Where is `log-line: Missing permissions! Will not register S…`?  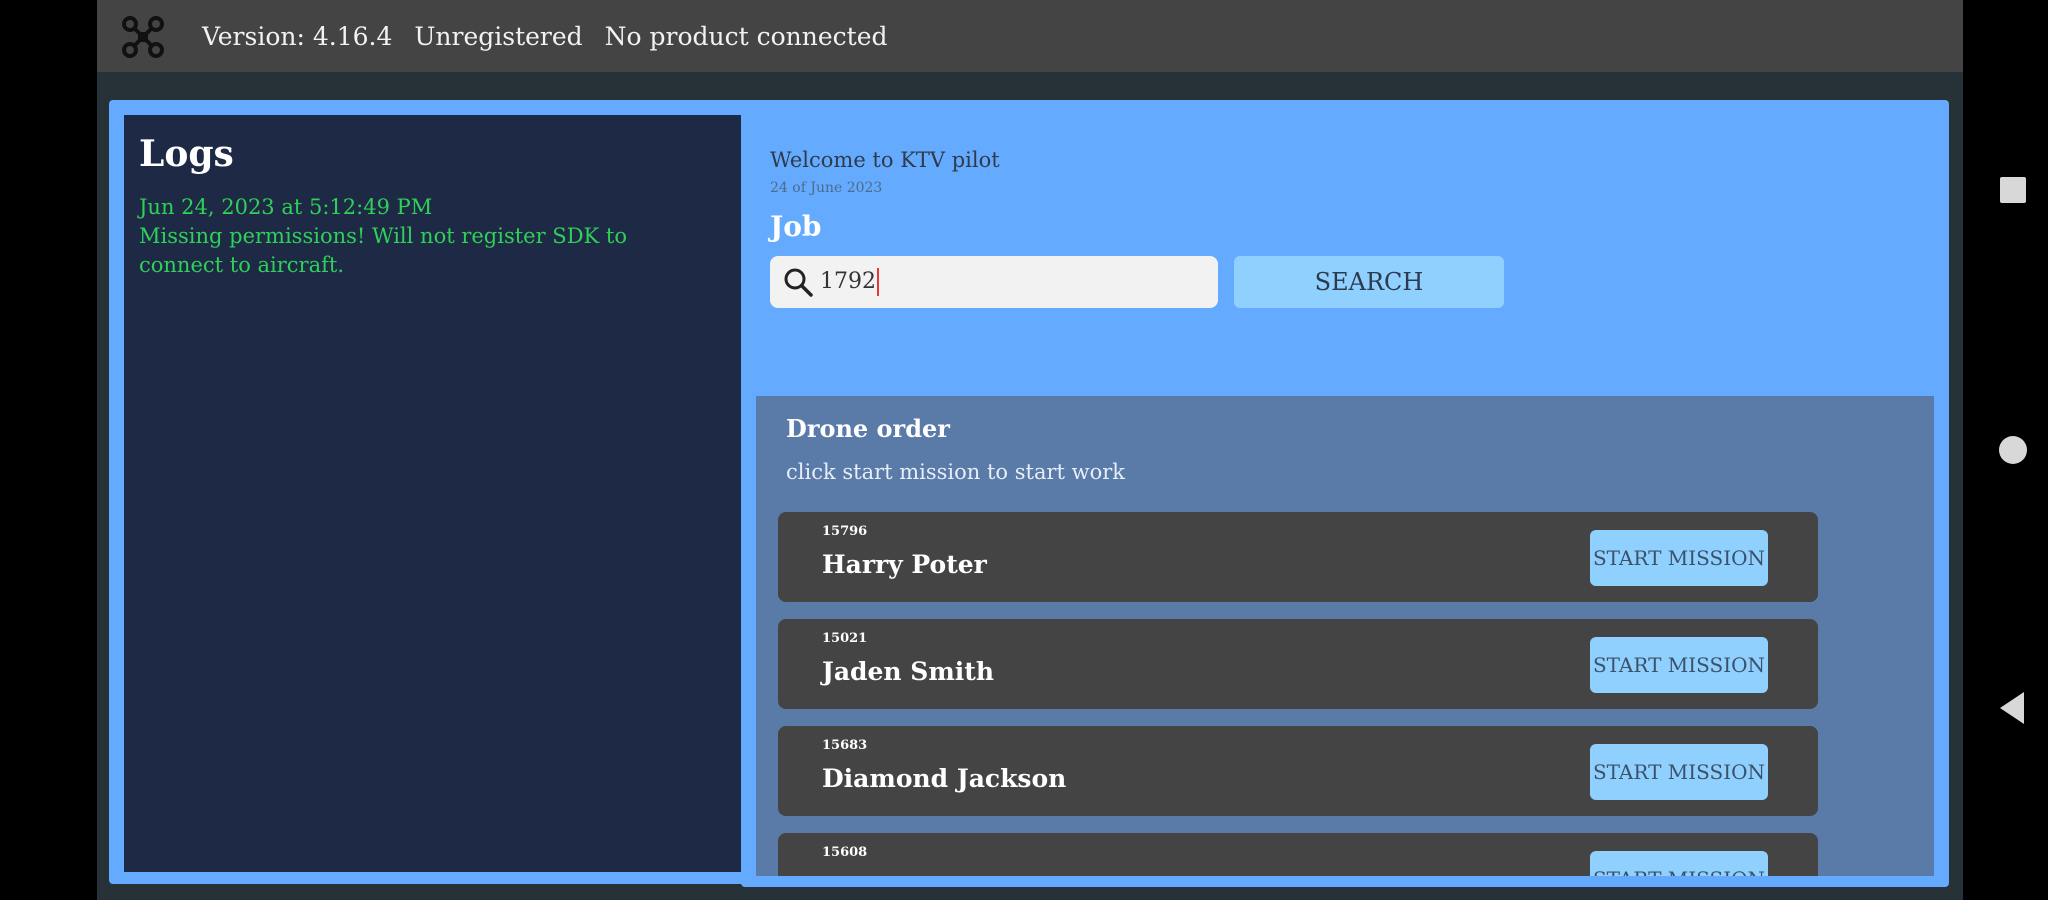 log-line: Missing permissions! Will not register S… is located at coordinates (383, 250).